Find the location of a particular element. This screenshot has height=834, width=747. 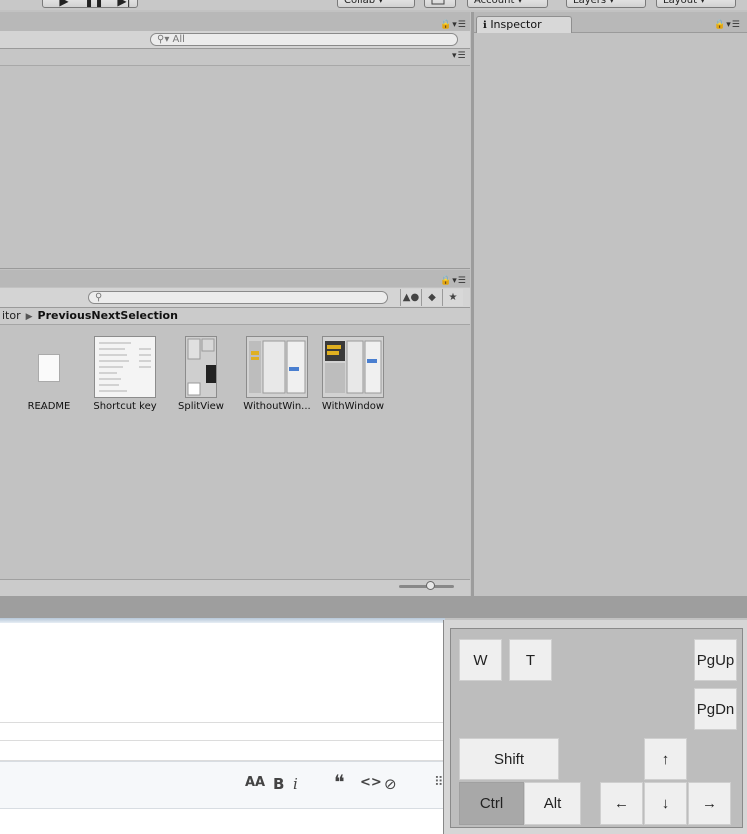

hierarchy-search-input: ⚲▾ All is located at coordinates (304, 39).